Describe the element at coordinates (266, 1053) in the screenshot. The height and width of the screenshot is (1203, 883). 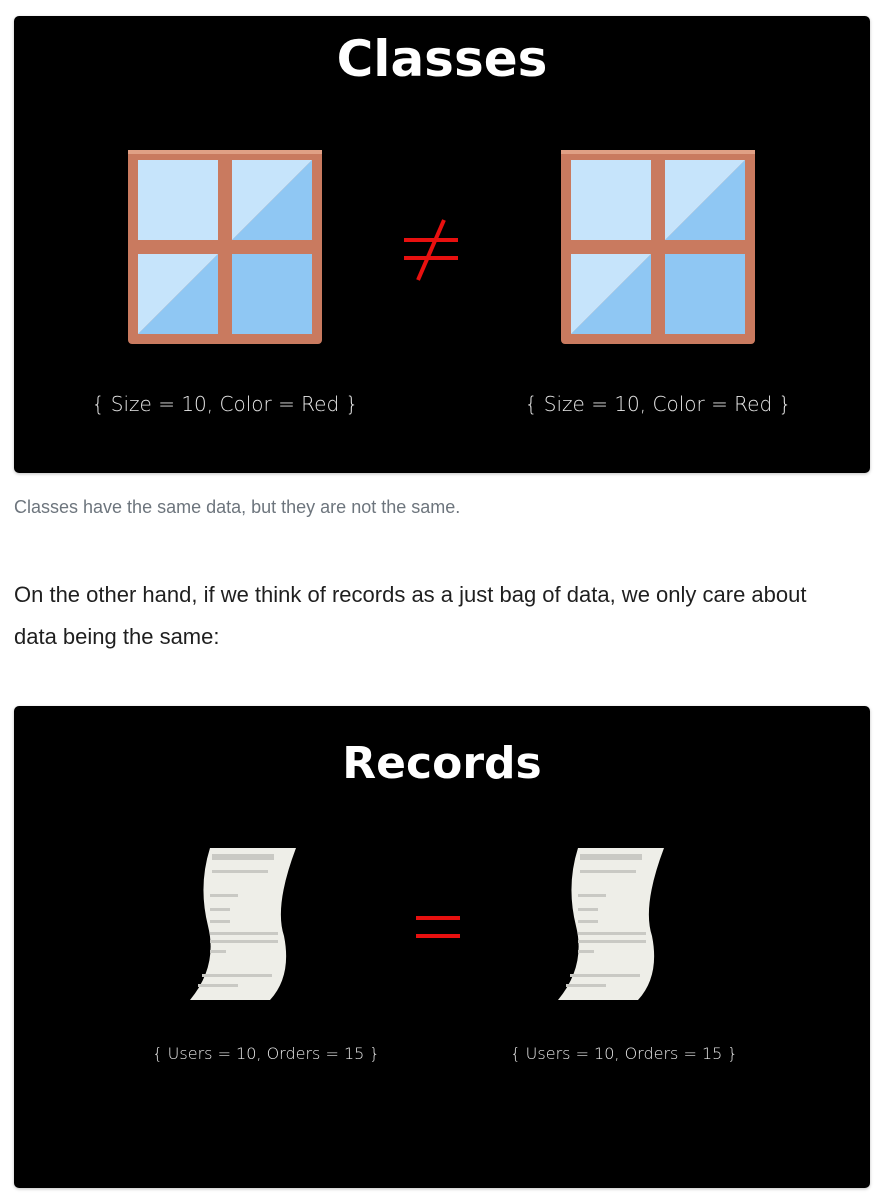
I see `left-record-data-label: { Users = 10, Orders = 15 }` at that location.